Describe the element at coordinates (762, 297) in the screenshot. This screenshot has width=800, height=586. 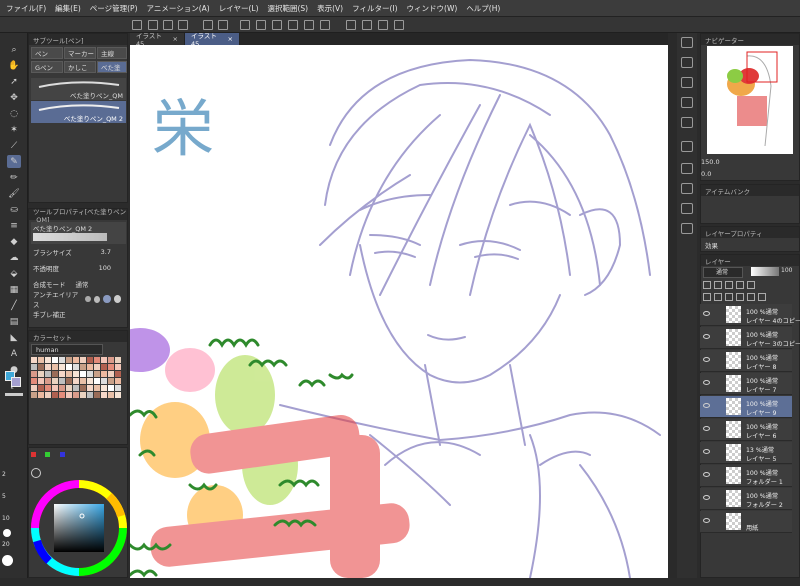
I see `delete-layer-icon` at that location.